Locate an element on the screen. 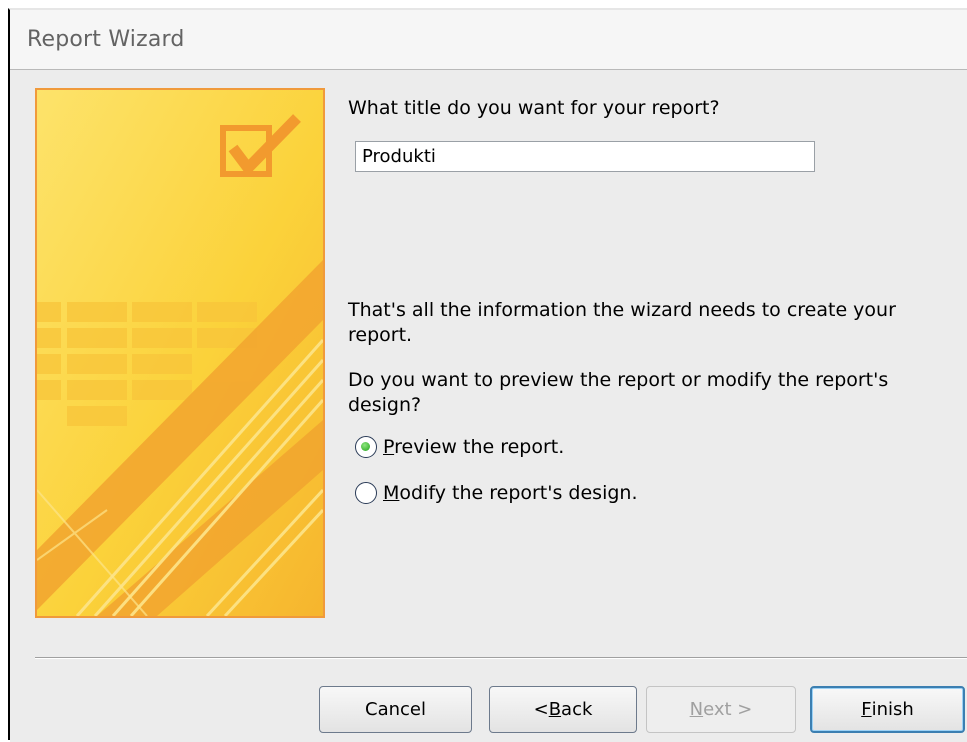  back-button: < Back is located at coordinates (563, 709).